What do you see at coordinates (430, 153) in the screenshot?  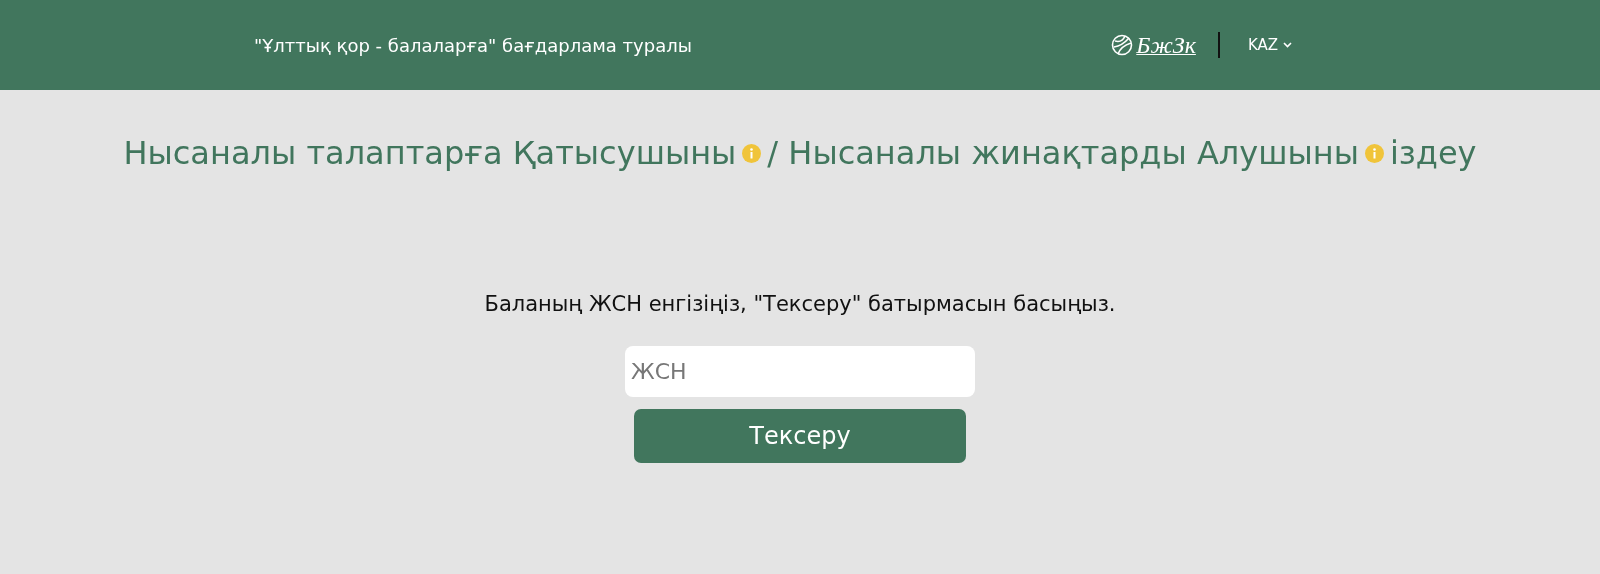 I see `heading-text: Нысаналы талаптарға Қатысушыны` at bounding box center [430, 153].